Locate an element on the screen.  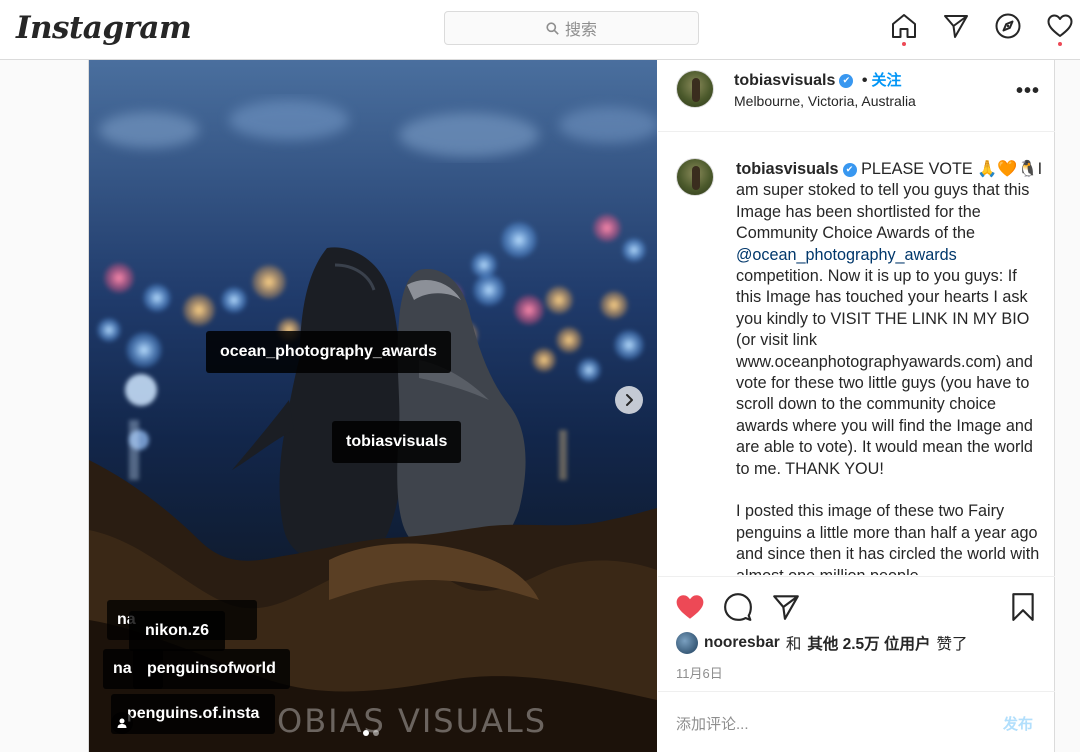
more-options-icon: ••• is located at coordinates (1028, 91).